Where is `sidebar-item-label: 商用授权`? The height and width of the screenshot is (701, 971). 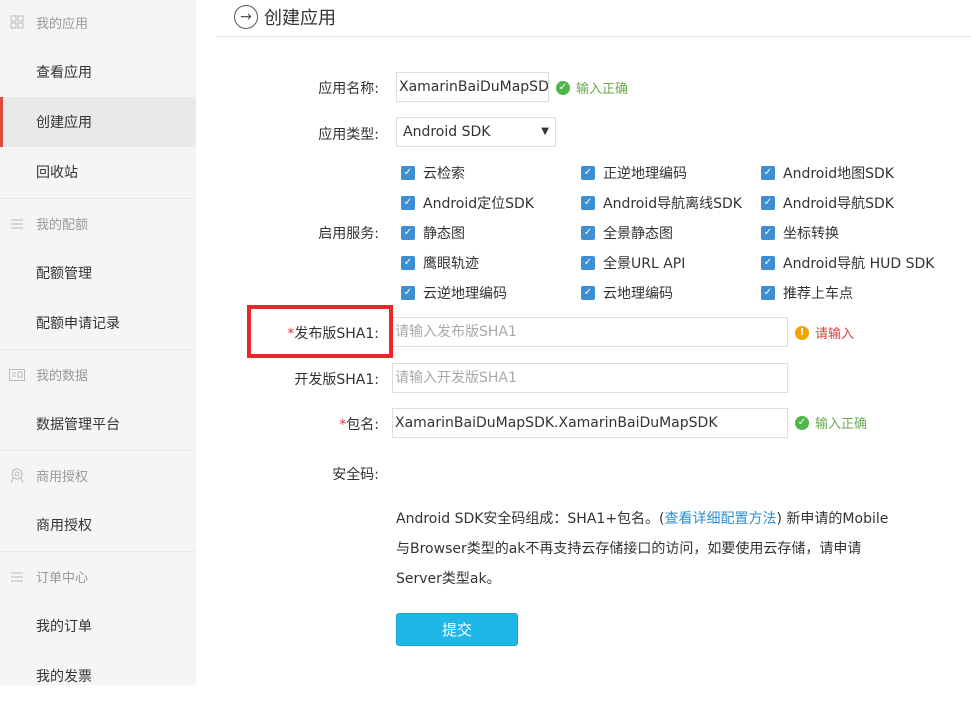 sidebar-item-label: 商用授权 is located at coordinates (64, 526).